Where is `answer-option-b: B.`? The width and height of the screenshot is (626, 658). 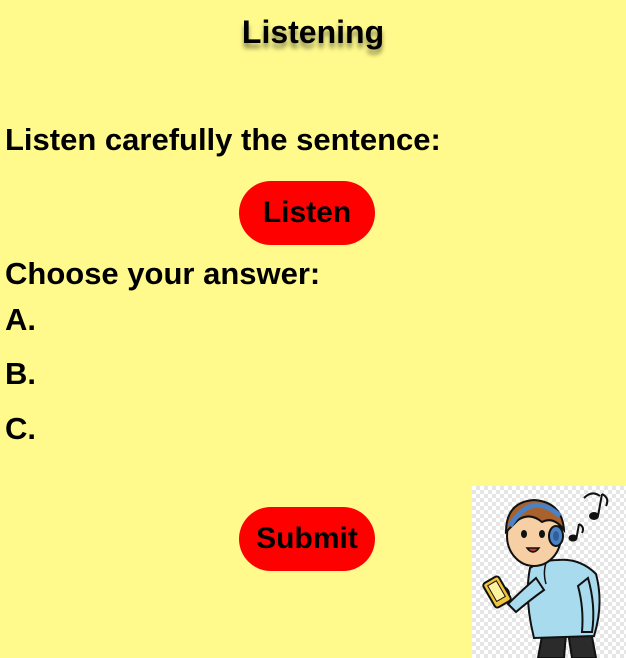
answer-option-b: B. is located at coordinates (20, 374).